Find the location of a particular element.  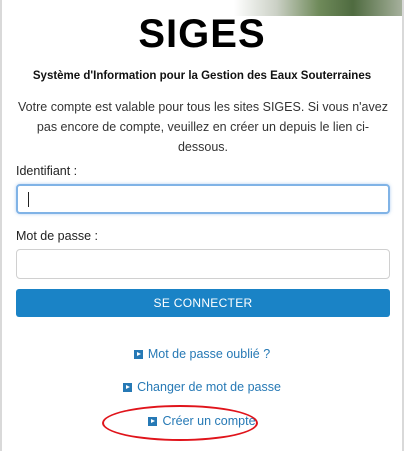

change-password-label: Changer de mot de passe is located at coordinates (209, 387).